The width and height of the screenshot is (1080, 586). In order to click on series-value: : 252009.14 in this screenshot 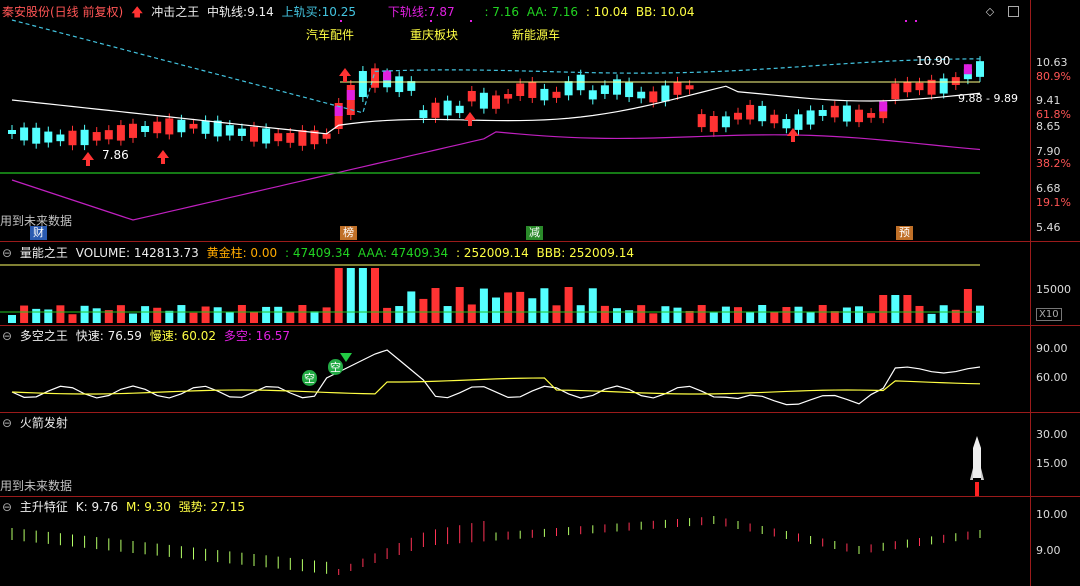, I will do `click(492, 253)`.